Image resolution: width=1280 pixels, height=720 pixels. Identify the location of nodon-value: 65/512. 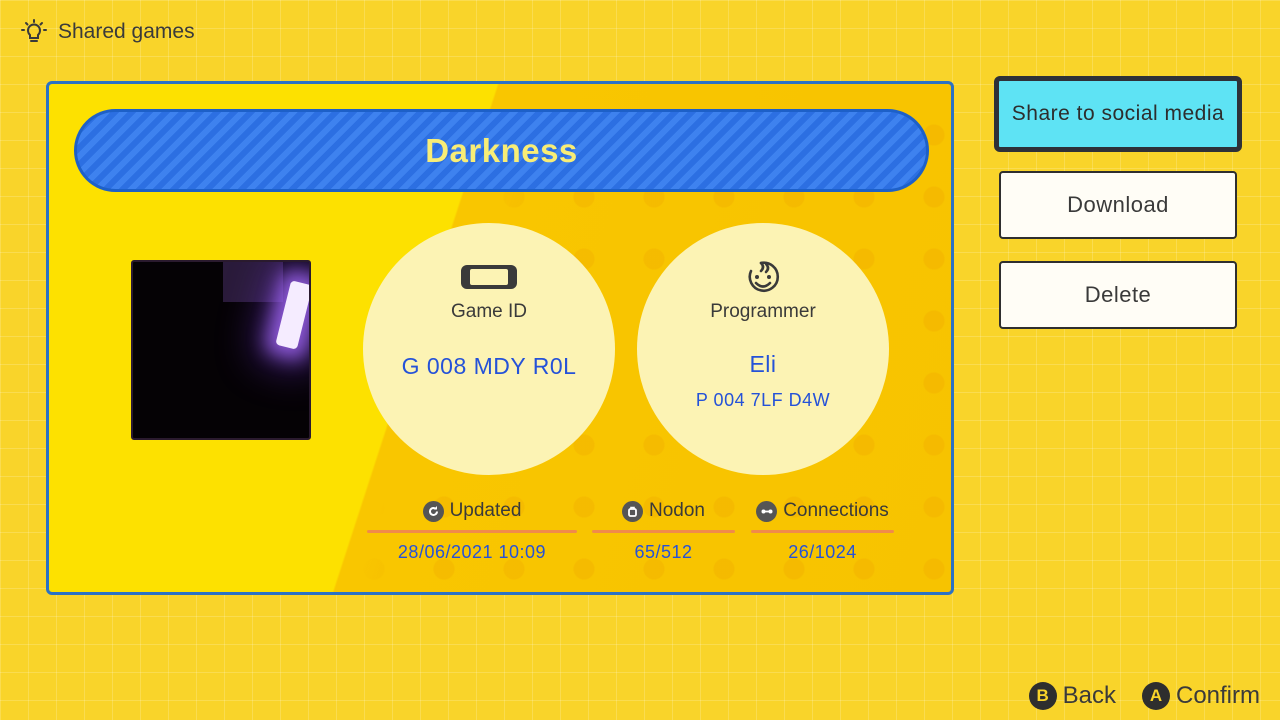
(663, 552).